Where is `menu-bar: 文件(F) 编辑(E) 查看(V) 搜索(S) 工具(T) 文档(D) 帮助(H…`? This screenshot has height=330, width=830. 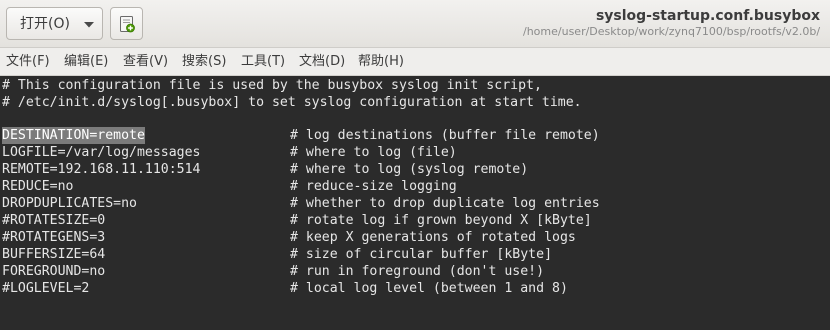
menu-bar: 文件(F) 编辑(E) 查看(V) 搜索(S) 工具(T) 文档(D) 帮助(H… is located at coordinates (415, 62).